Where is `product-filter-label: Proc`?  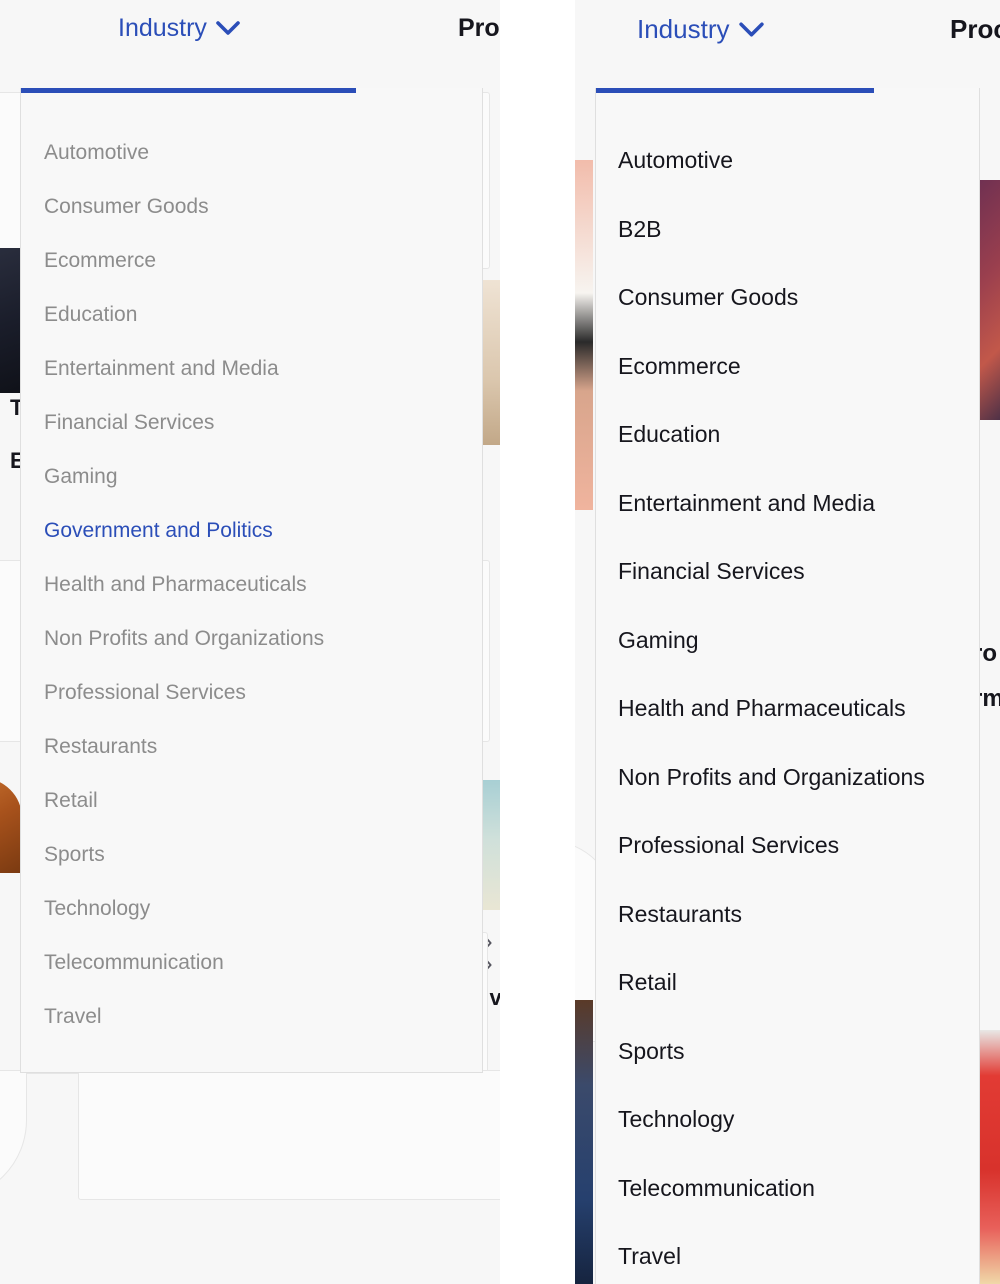 product-filter-label: Proc is located at coordinates (975, 29).